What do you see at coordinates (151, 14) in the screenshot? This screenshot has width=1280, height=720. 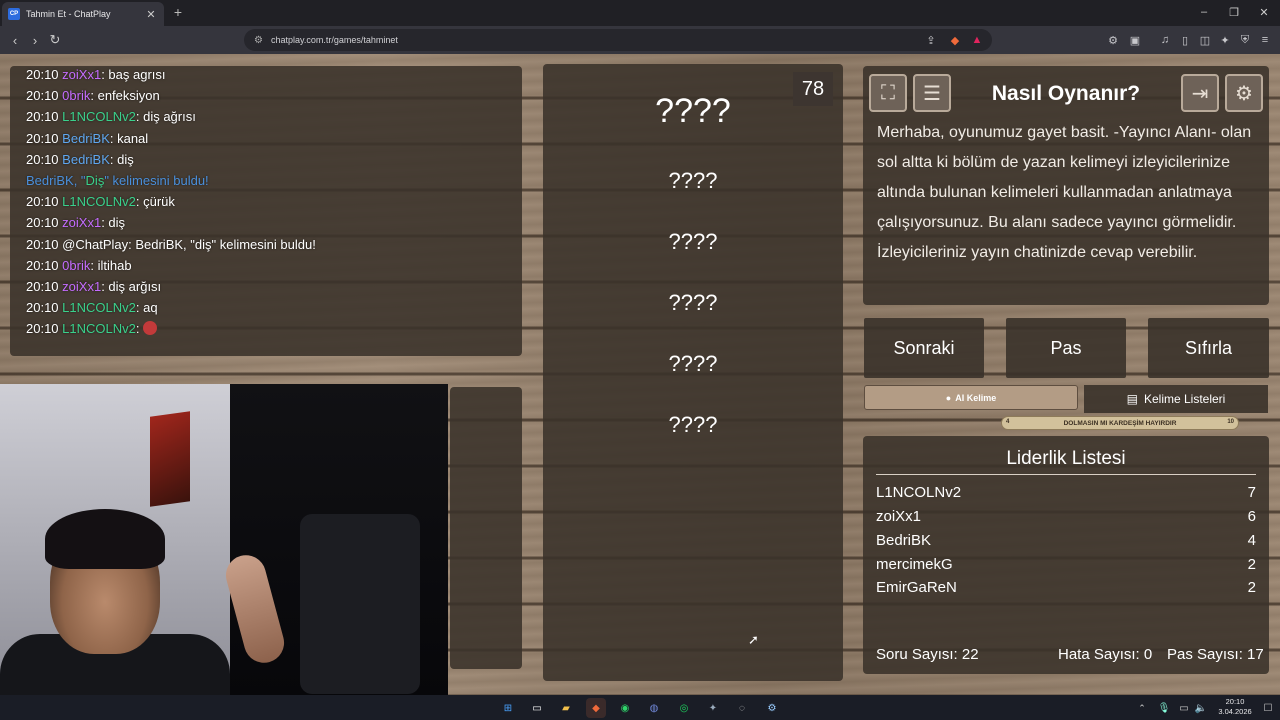 I see `close-tab-icon: ✕` at bounding box center [151, 14].